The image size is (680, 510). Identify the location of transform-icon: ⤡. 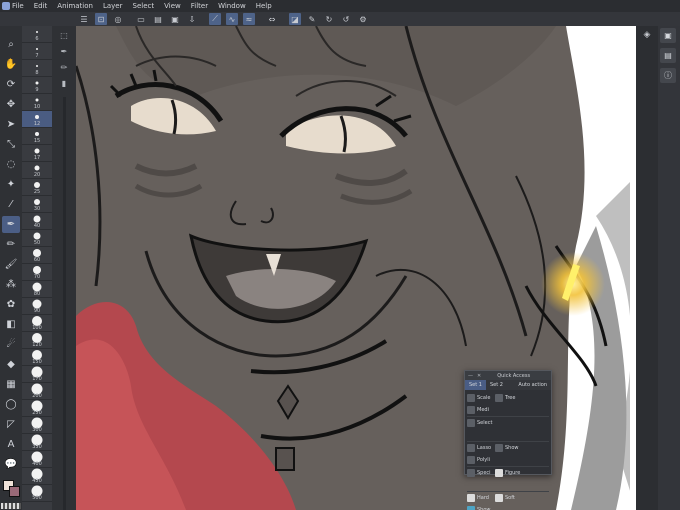
(11, 144).